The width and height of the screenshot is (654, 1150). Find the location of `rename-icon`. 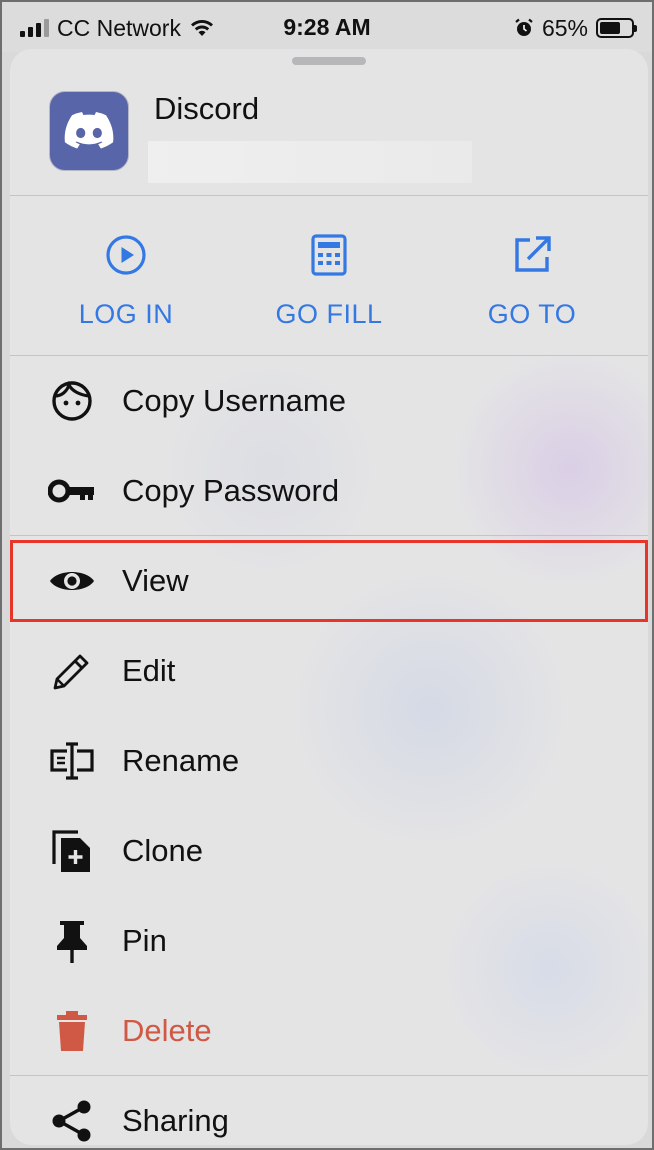

rename-icon is located at coordinates (72, 761).